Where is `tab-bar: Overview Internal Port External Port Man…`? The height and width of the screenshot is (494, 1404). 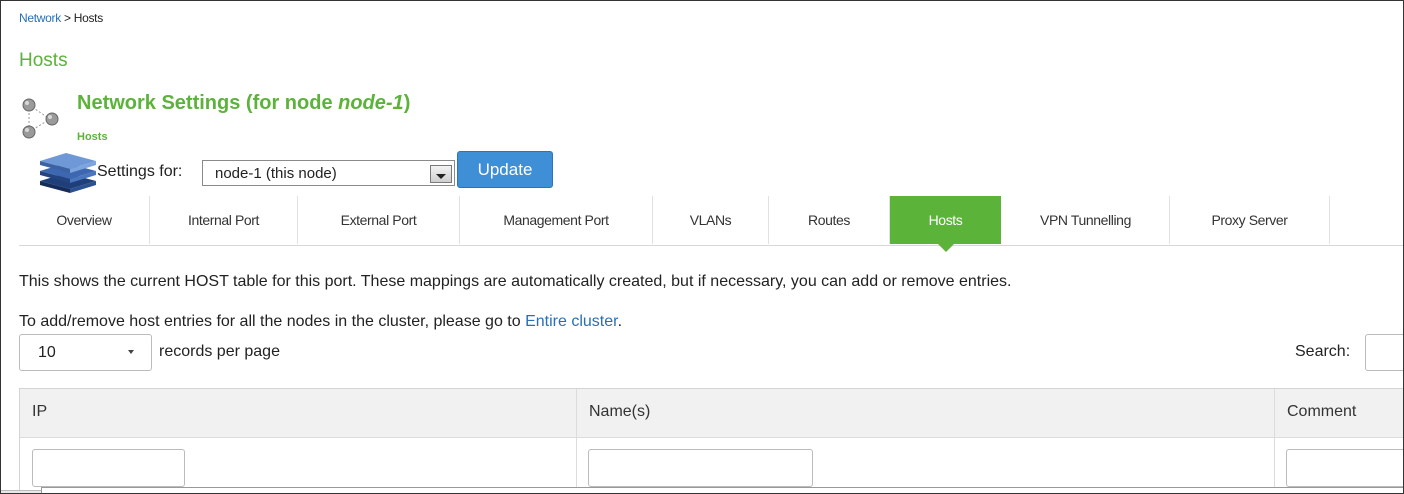
tab-bar: Overview Internal Port External Port Man… is located at coordinates (711, 224).